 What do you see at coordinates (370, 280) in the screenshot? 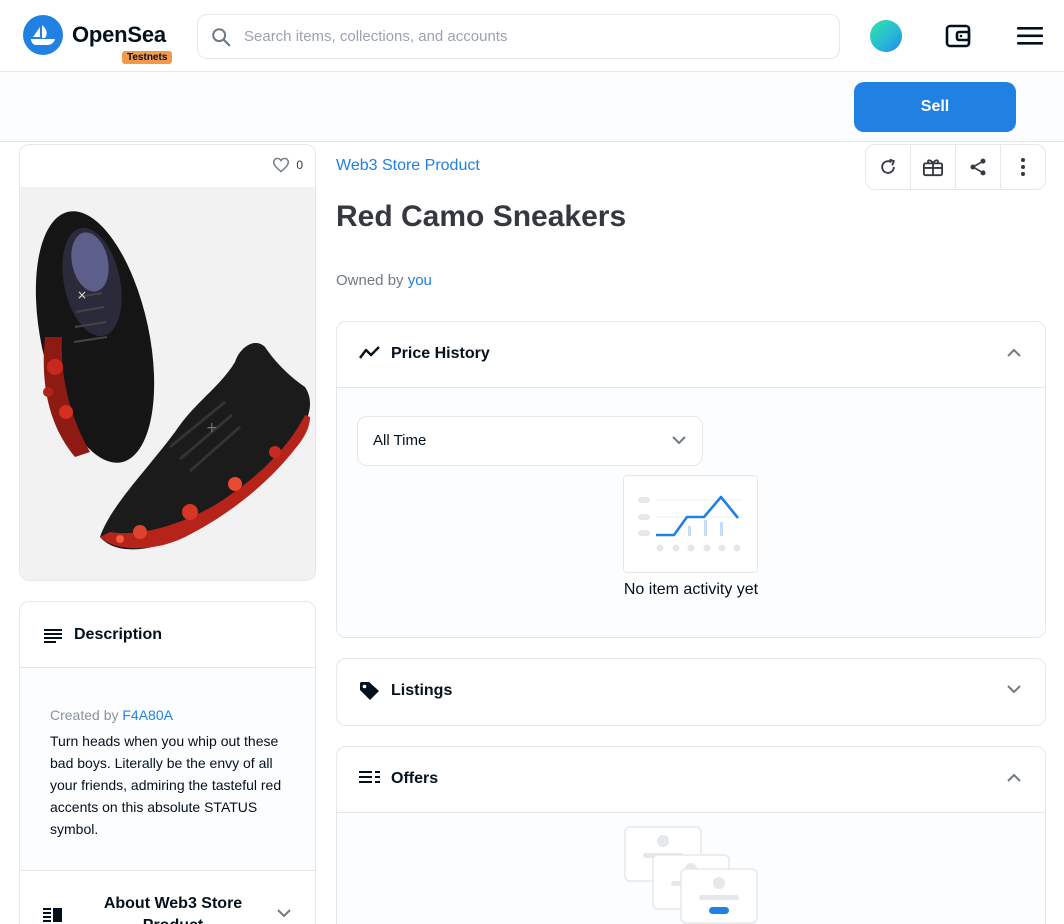
I see `owned-by-label: Owned by` at bounding box center [370, 280].